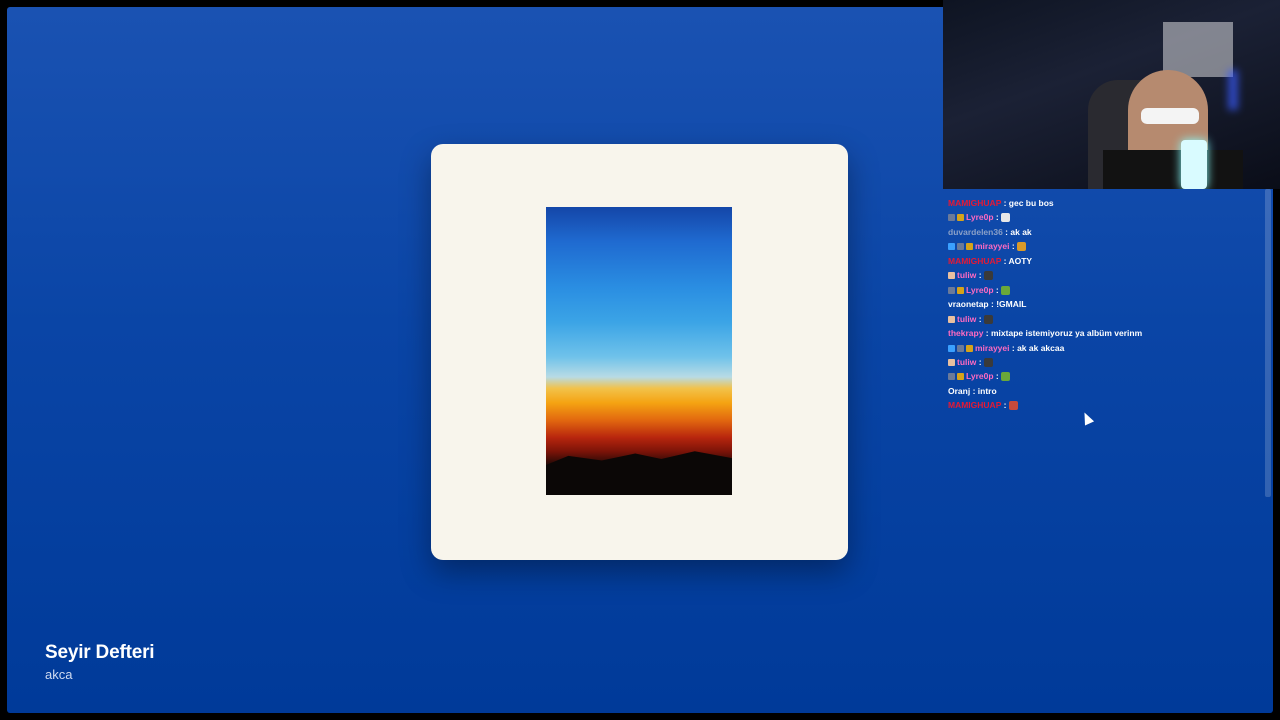  Describe the element at coordinates (1041, 347) in the screenshot. I see `chat-text: ak ak akcaa` at that location.